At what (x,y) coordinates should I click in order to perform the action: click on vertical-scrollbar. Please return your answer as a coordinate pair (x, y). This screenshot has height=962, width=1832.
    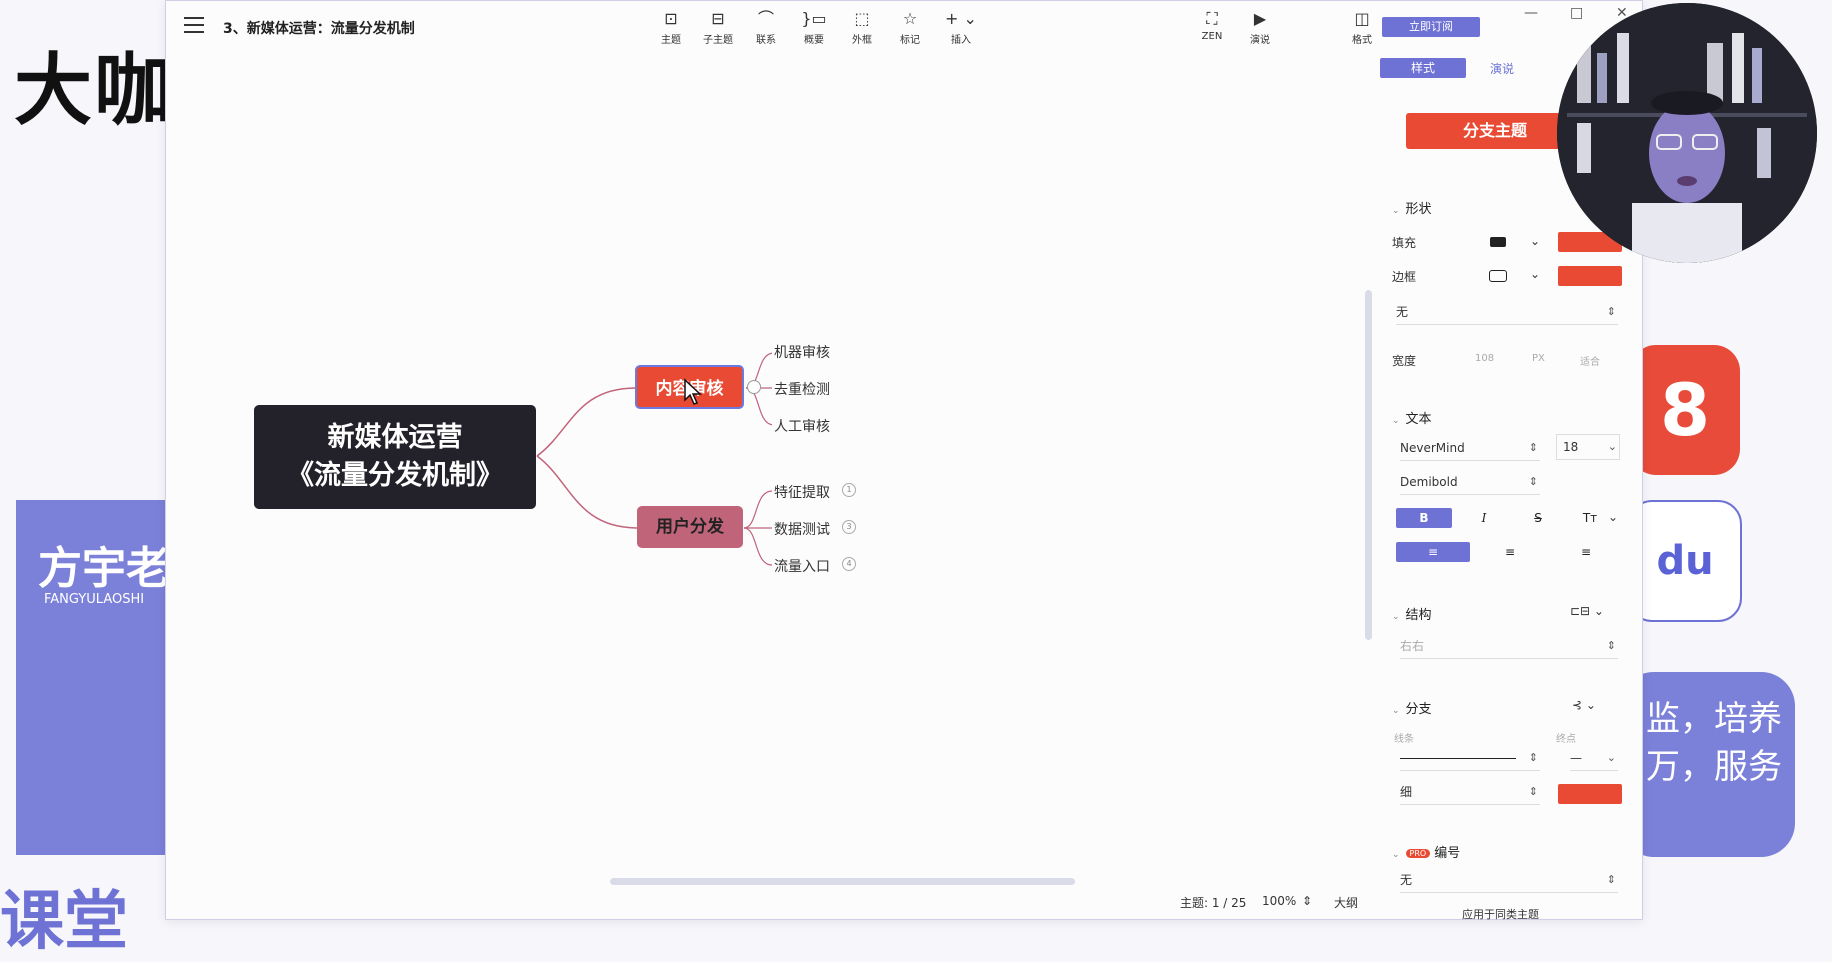
    Looking at the image, I should click on (1368, 465).